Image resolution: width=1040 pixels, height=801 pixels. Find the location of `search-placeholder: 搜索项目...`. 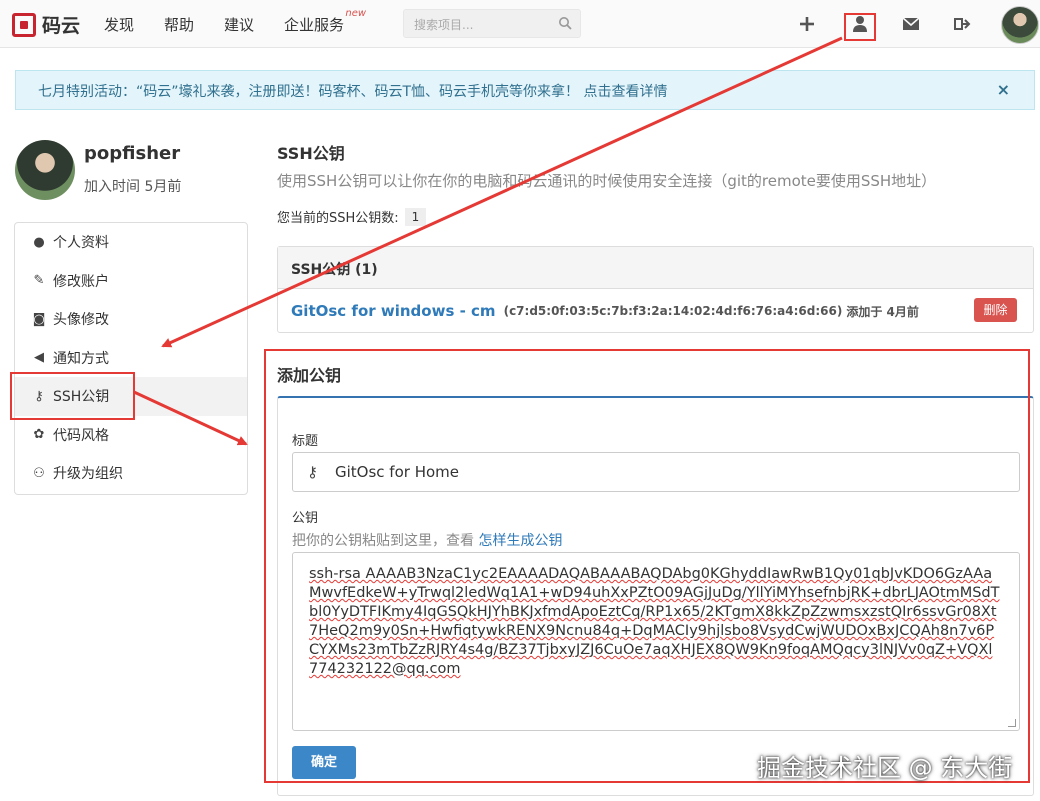

search-placeholder: 搜索项目... is located at coordinates (444, 25).